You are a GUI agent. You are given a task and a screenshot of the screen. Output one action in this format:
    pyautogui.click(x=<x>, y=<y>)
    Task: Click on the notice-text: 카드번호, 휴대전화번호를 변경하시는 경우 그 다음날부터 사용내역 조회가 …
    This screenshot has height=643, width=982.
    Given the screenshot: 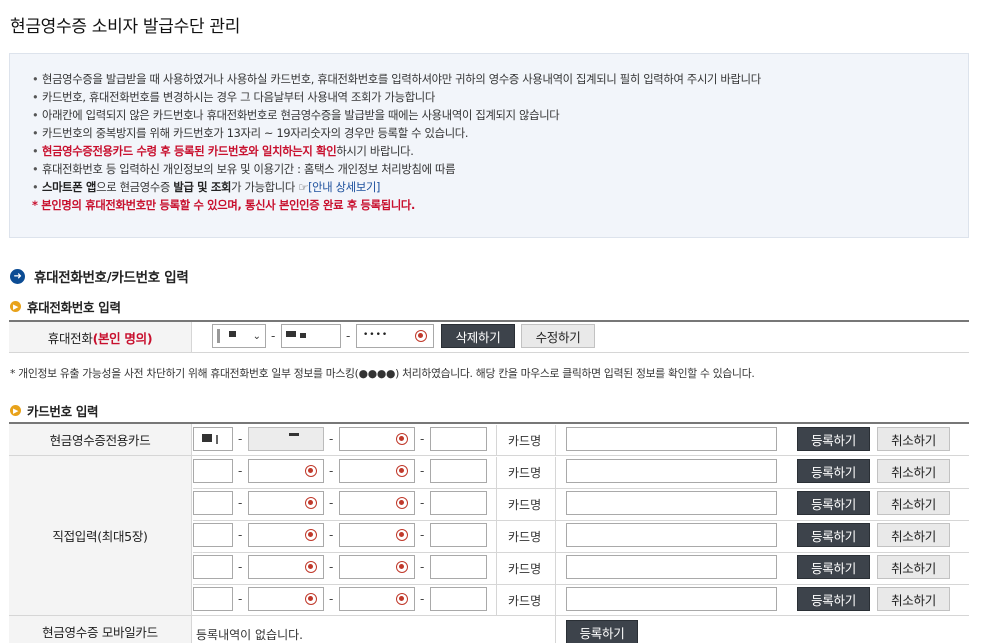 What is the action you would take?
    pyautogui.click(x=238, y=97)
    